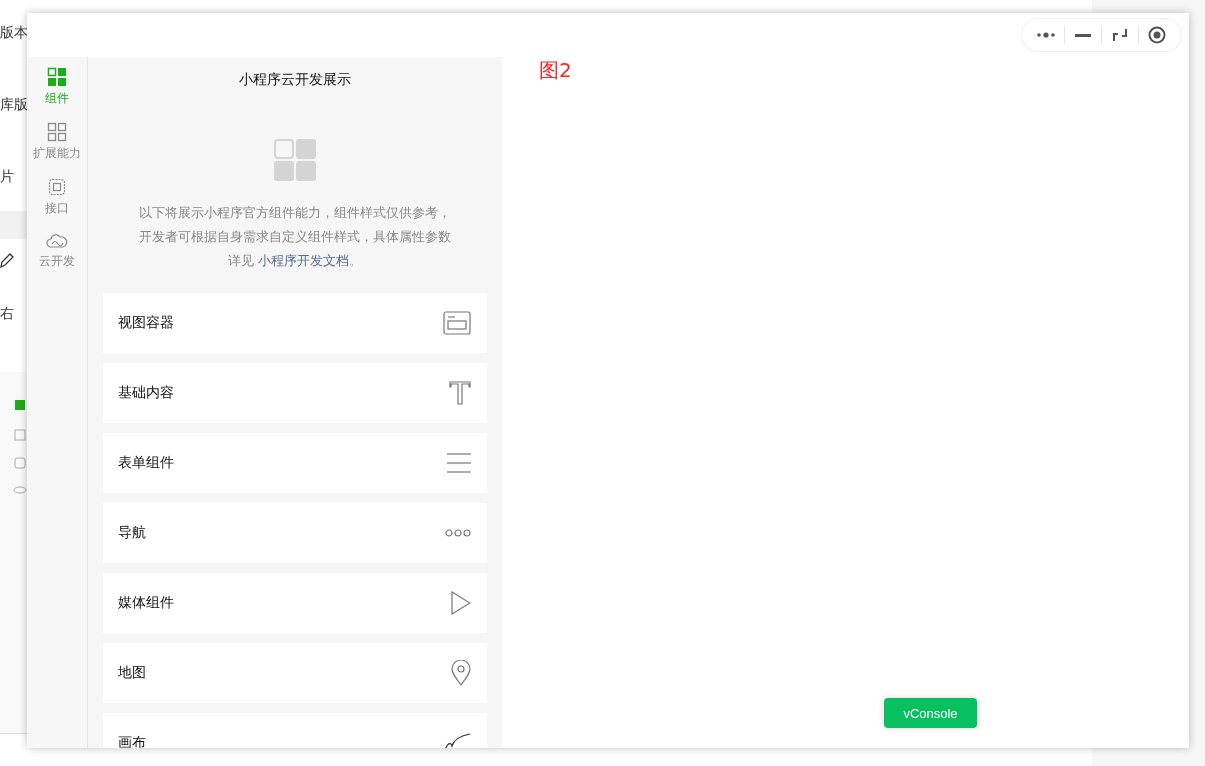  Describe the element at coordinates (1120, 35) in the screenshot. I see `resize-icon` at that location.